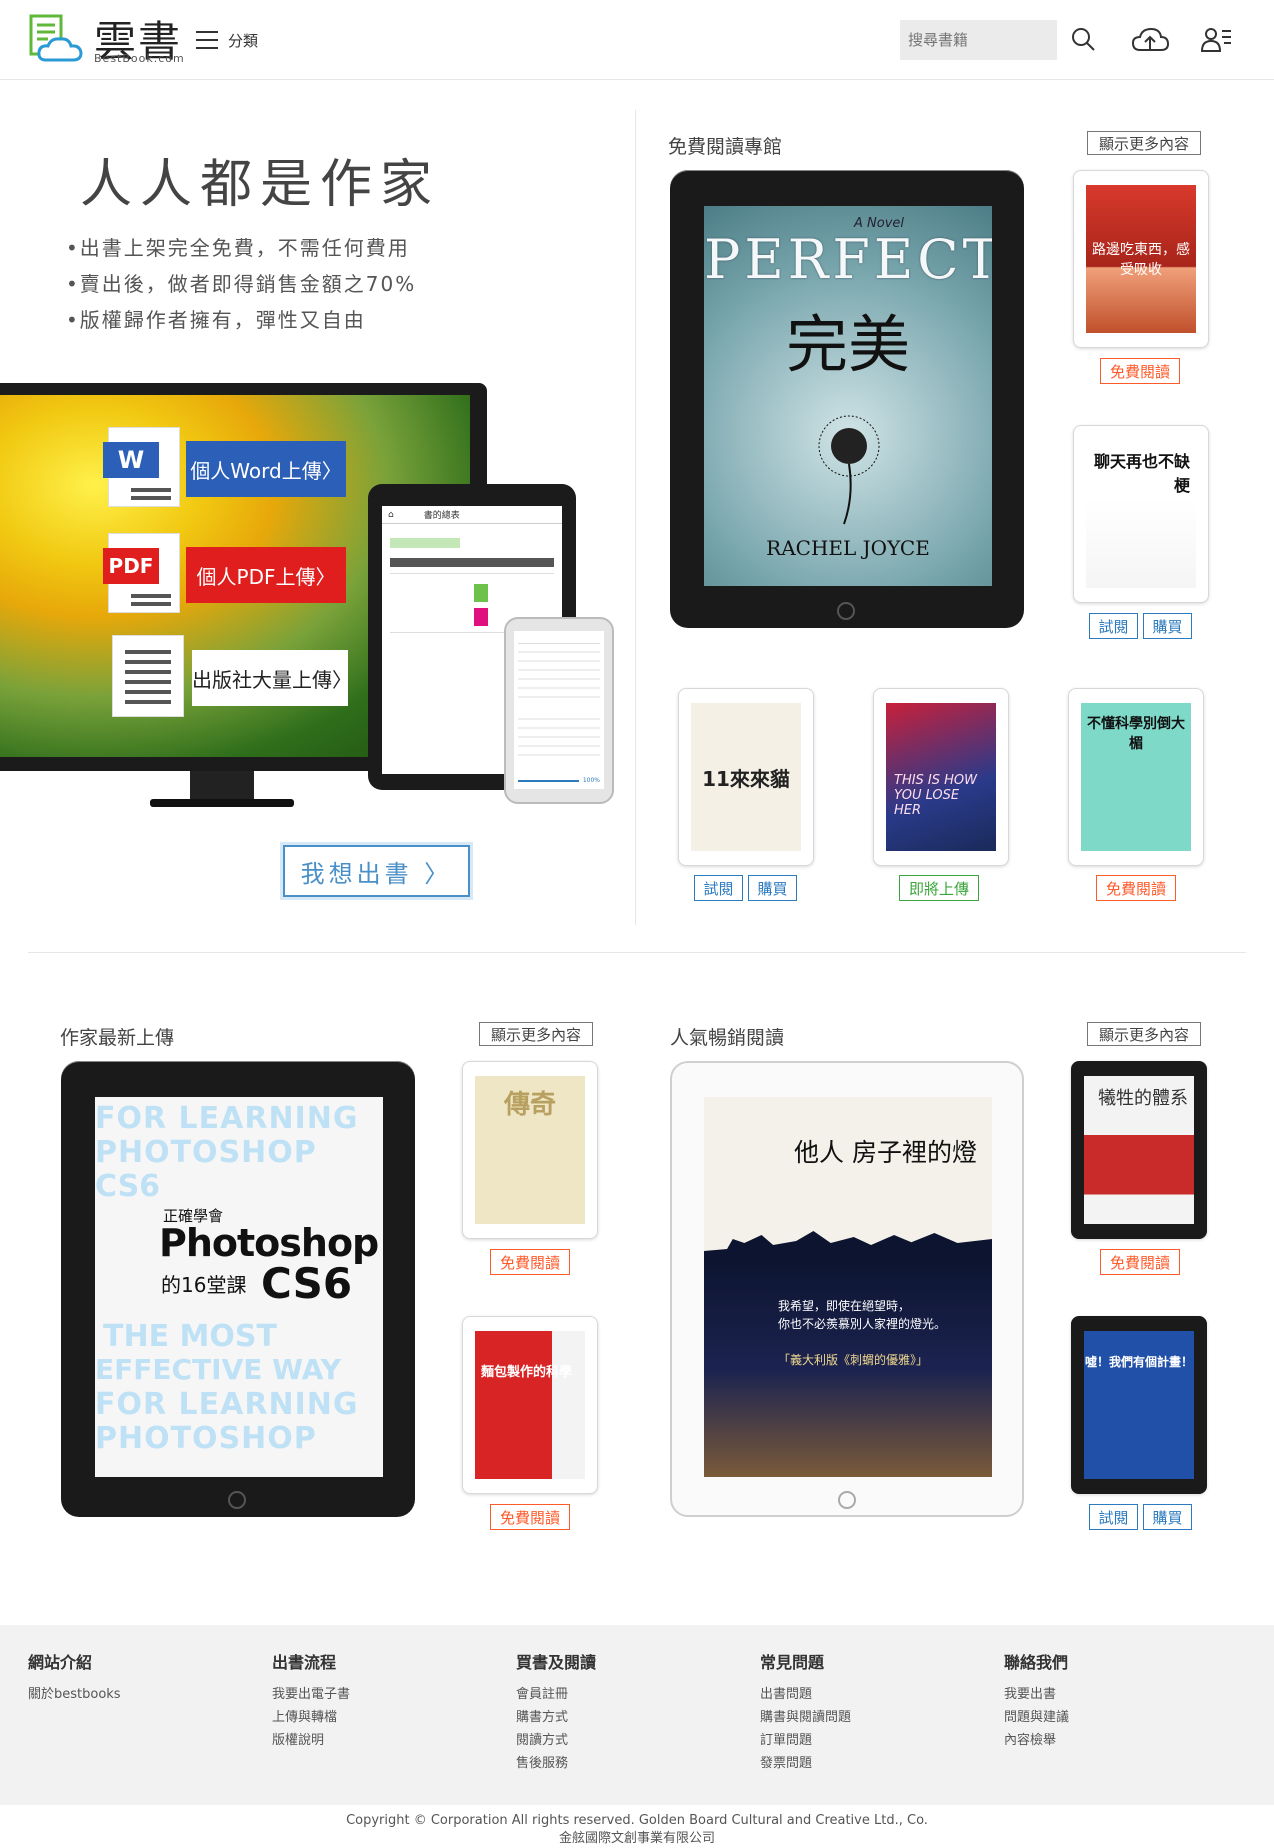 Image resolution: width=1274 pixels, height=1848 pixels. What do you see at coordinates (141, 467) in the screenshot?
I see `word-icon: W` at bounding box center [141, 467].